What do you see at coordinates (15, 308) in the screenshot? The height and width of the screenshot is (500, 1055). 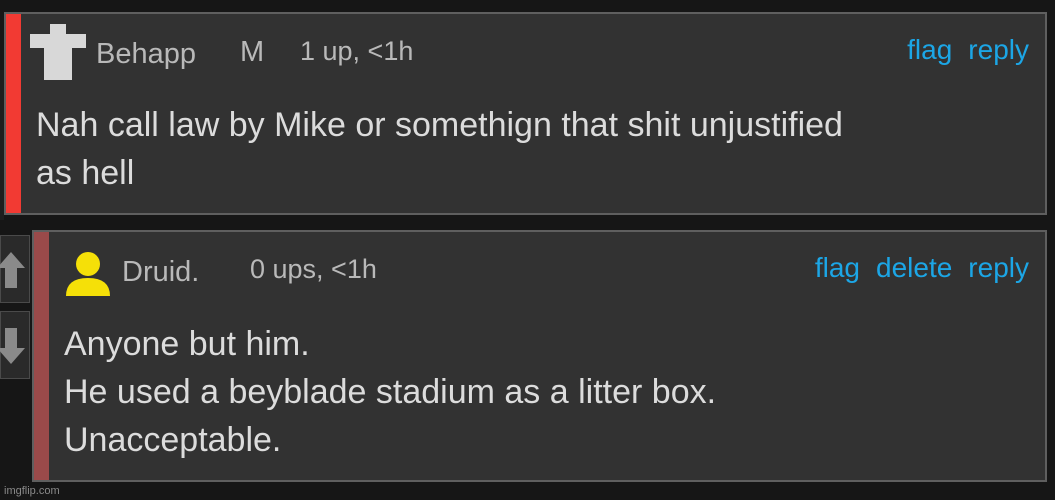 I see `vote-controls` at bounding box center [15, 308].